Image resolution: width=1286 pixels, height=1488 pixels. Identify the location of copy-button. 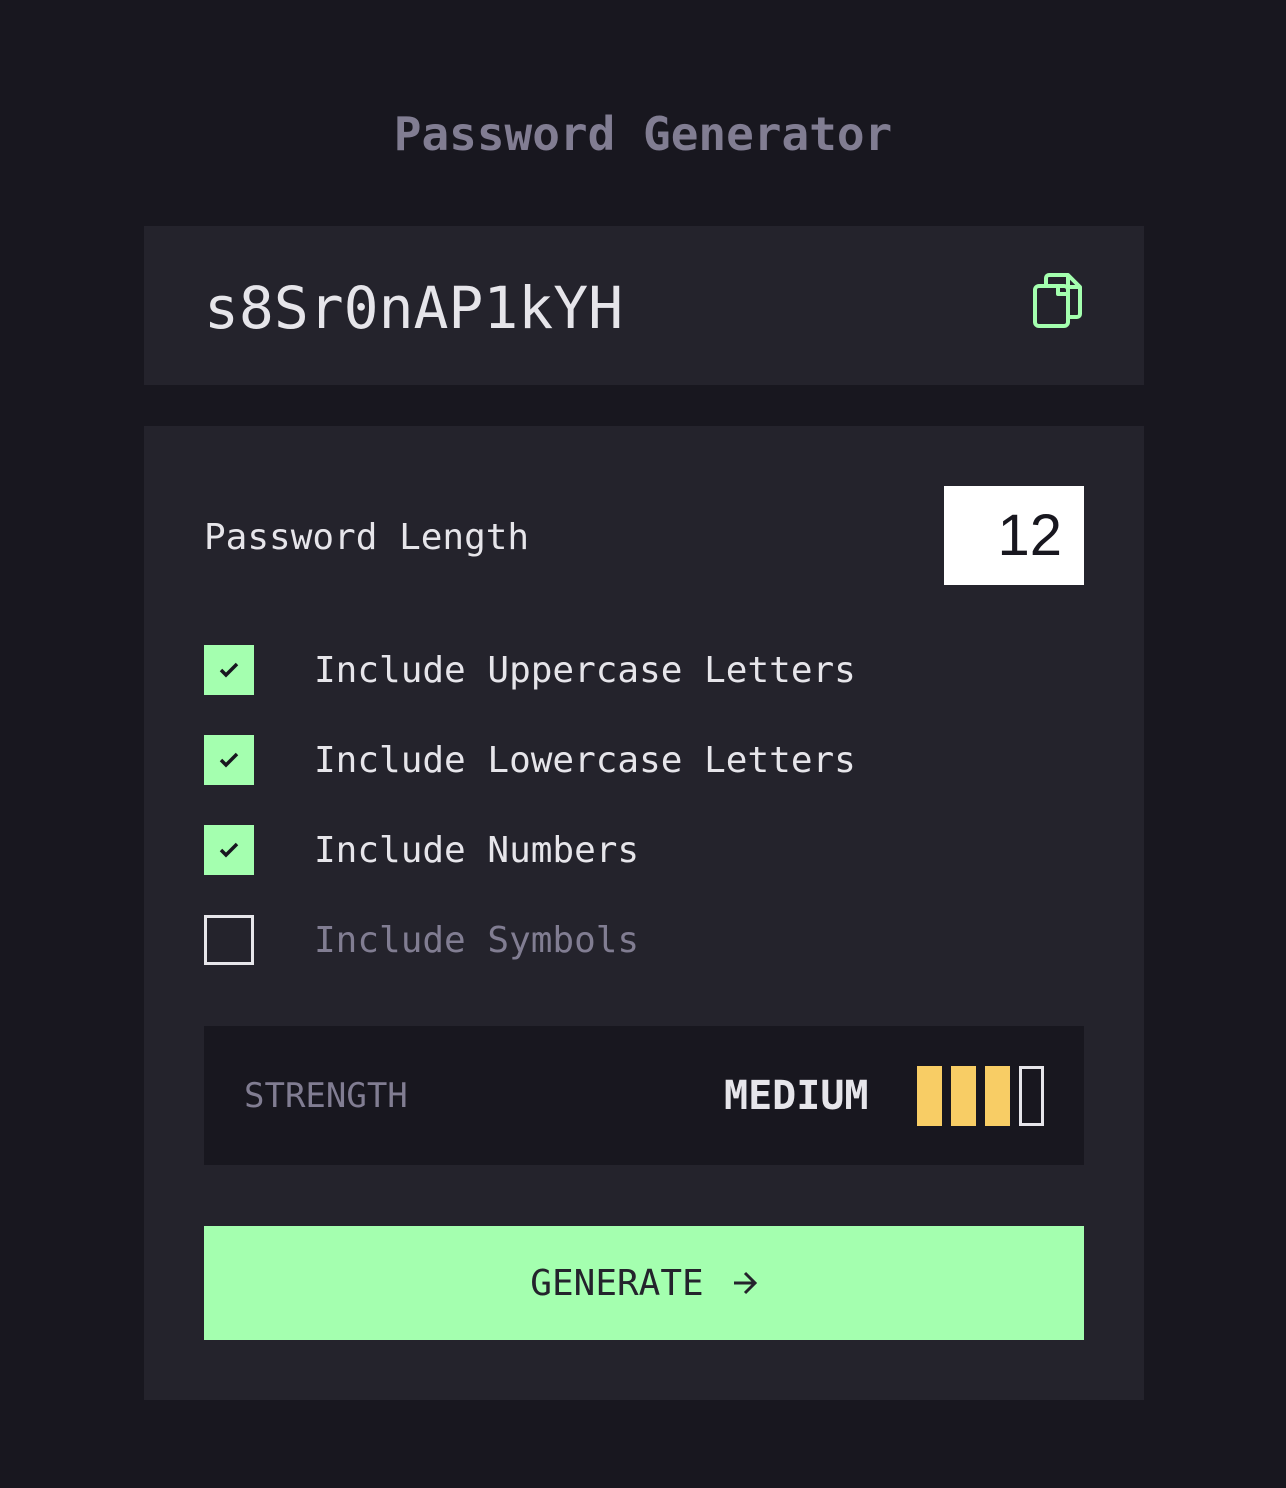
(1058, 303).